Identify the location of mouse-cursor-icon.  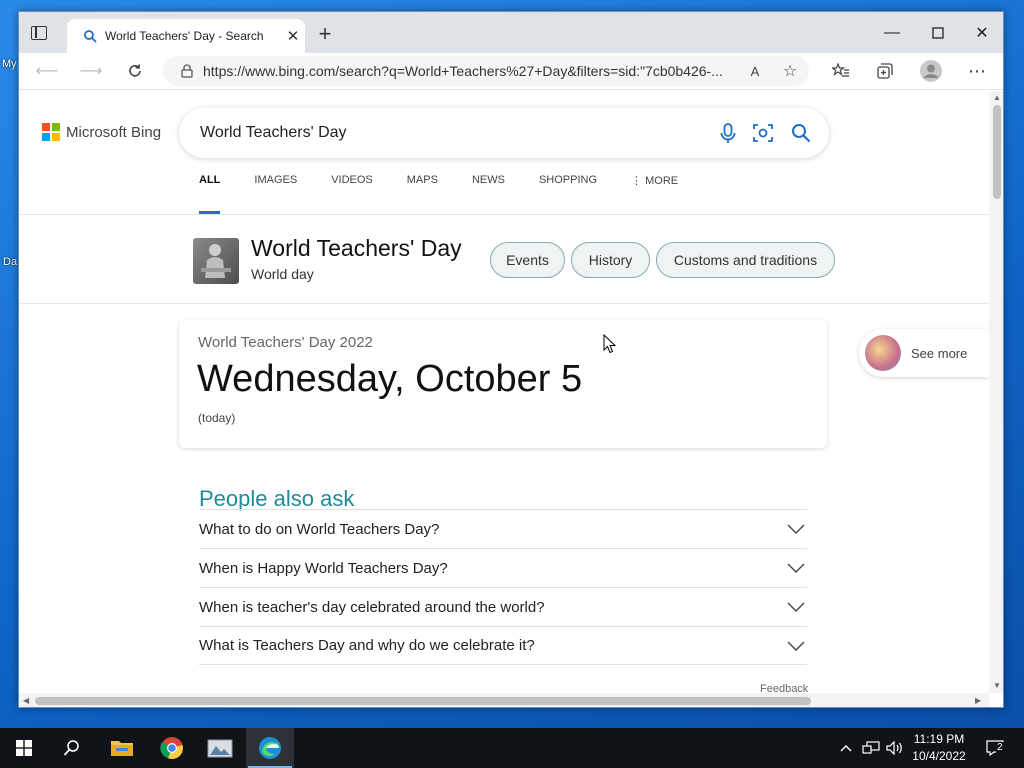
(610, 344).